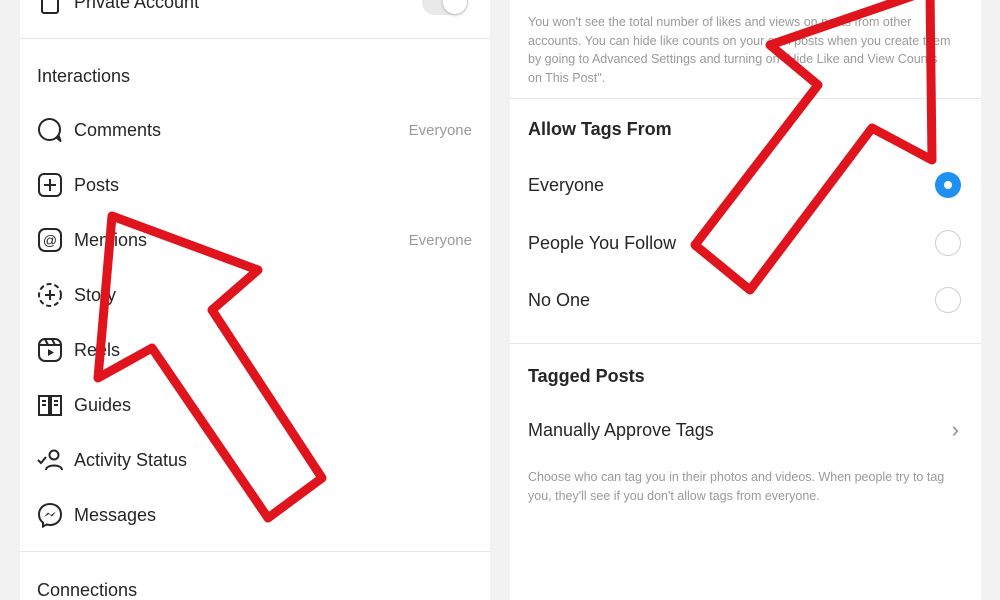 The height and width of the screenshot is (600, 1000). I want to click on option-everyone: Everyone, so click(745, 185).